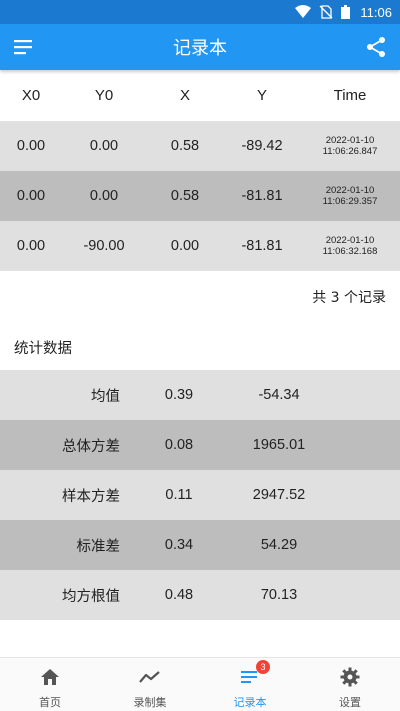  I want to click on home-icon, so click(50, 677).